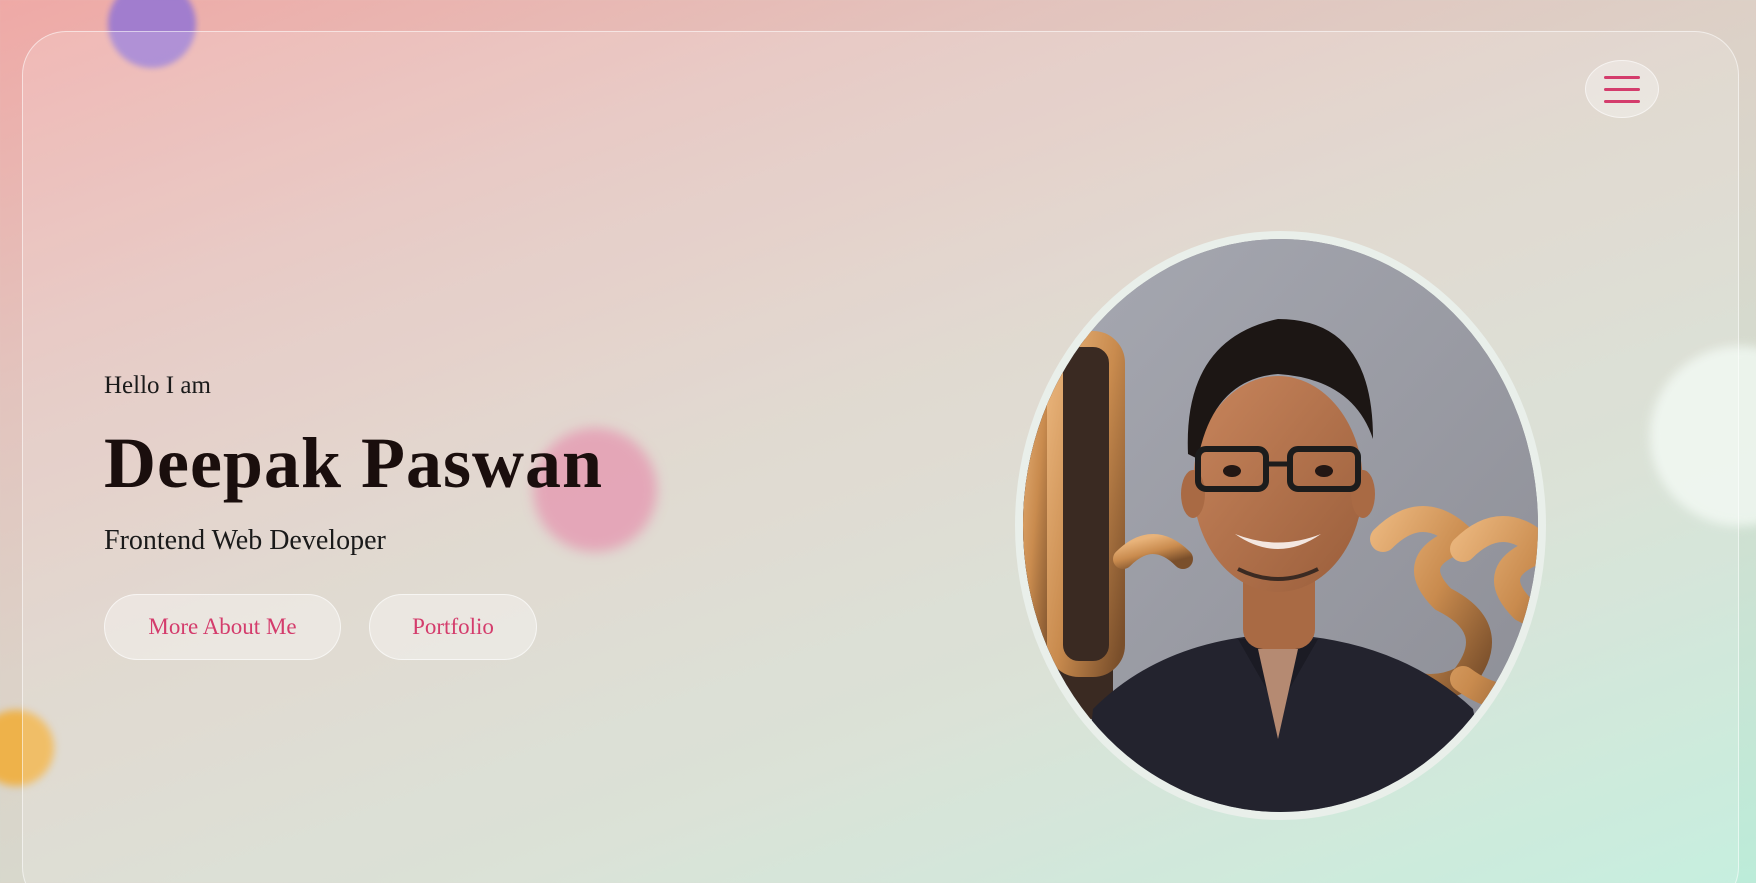 The height and width of the screenshot is (883, 1756). I want to click on hero-role: Frontend Web Developer, so click(245, 540).